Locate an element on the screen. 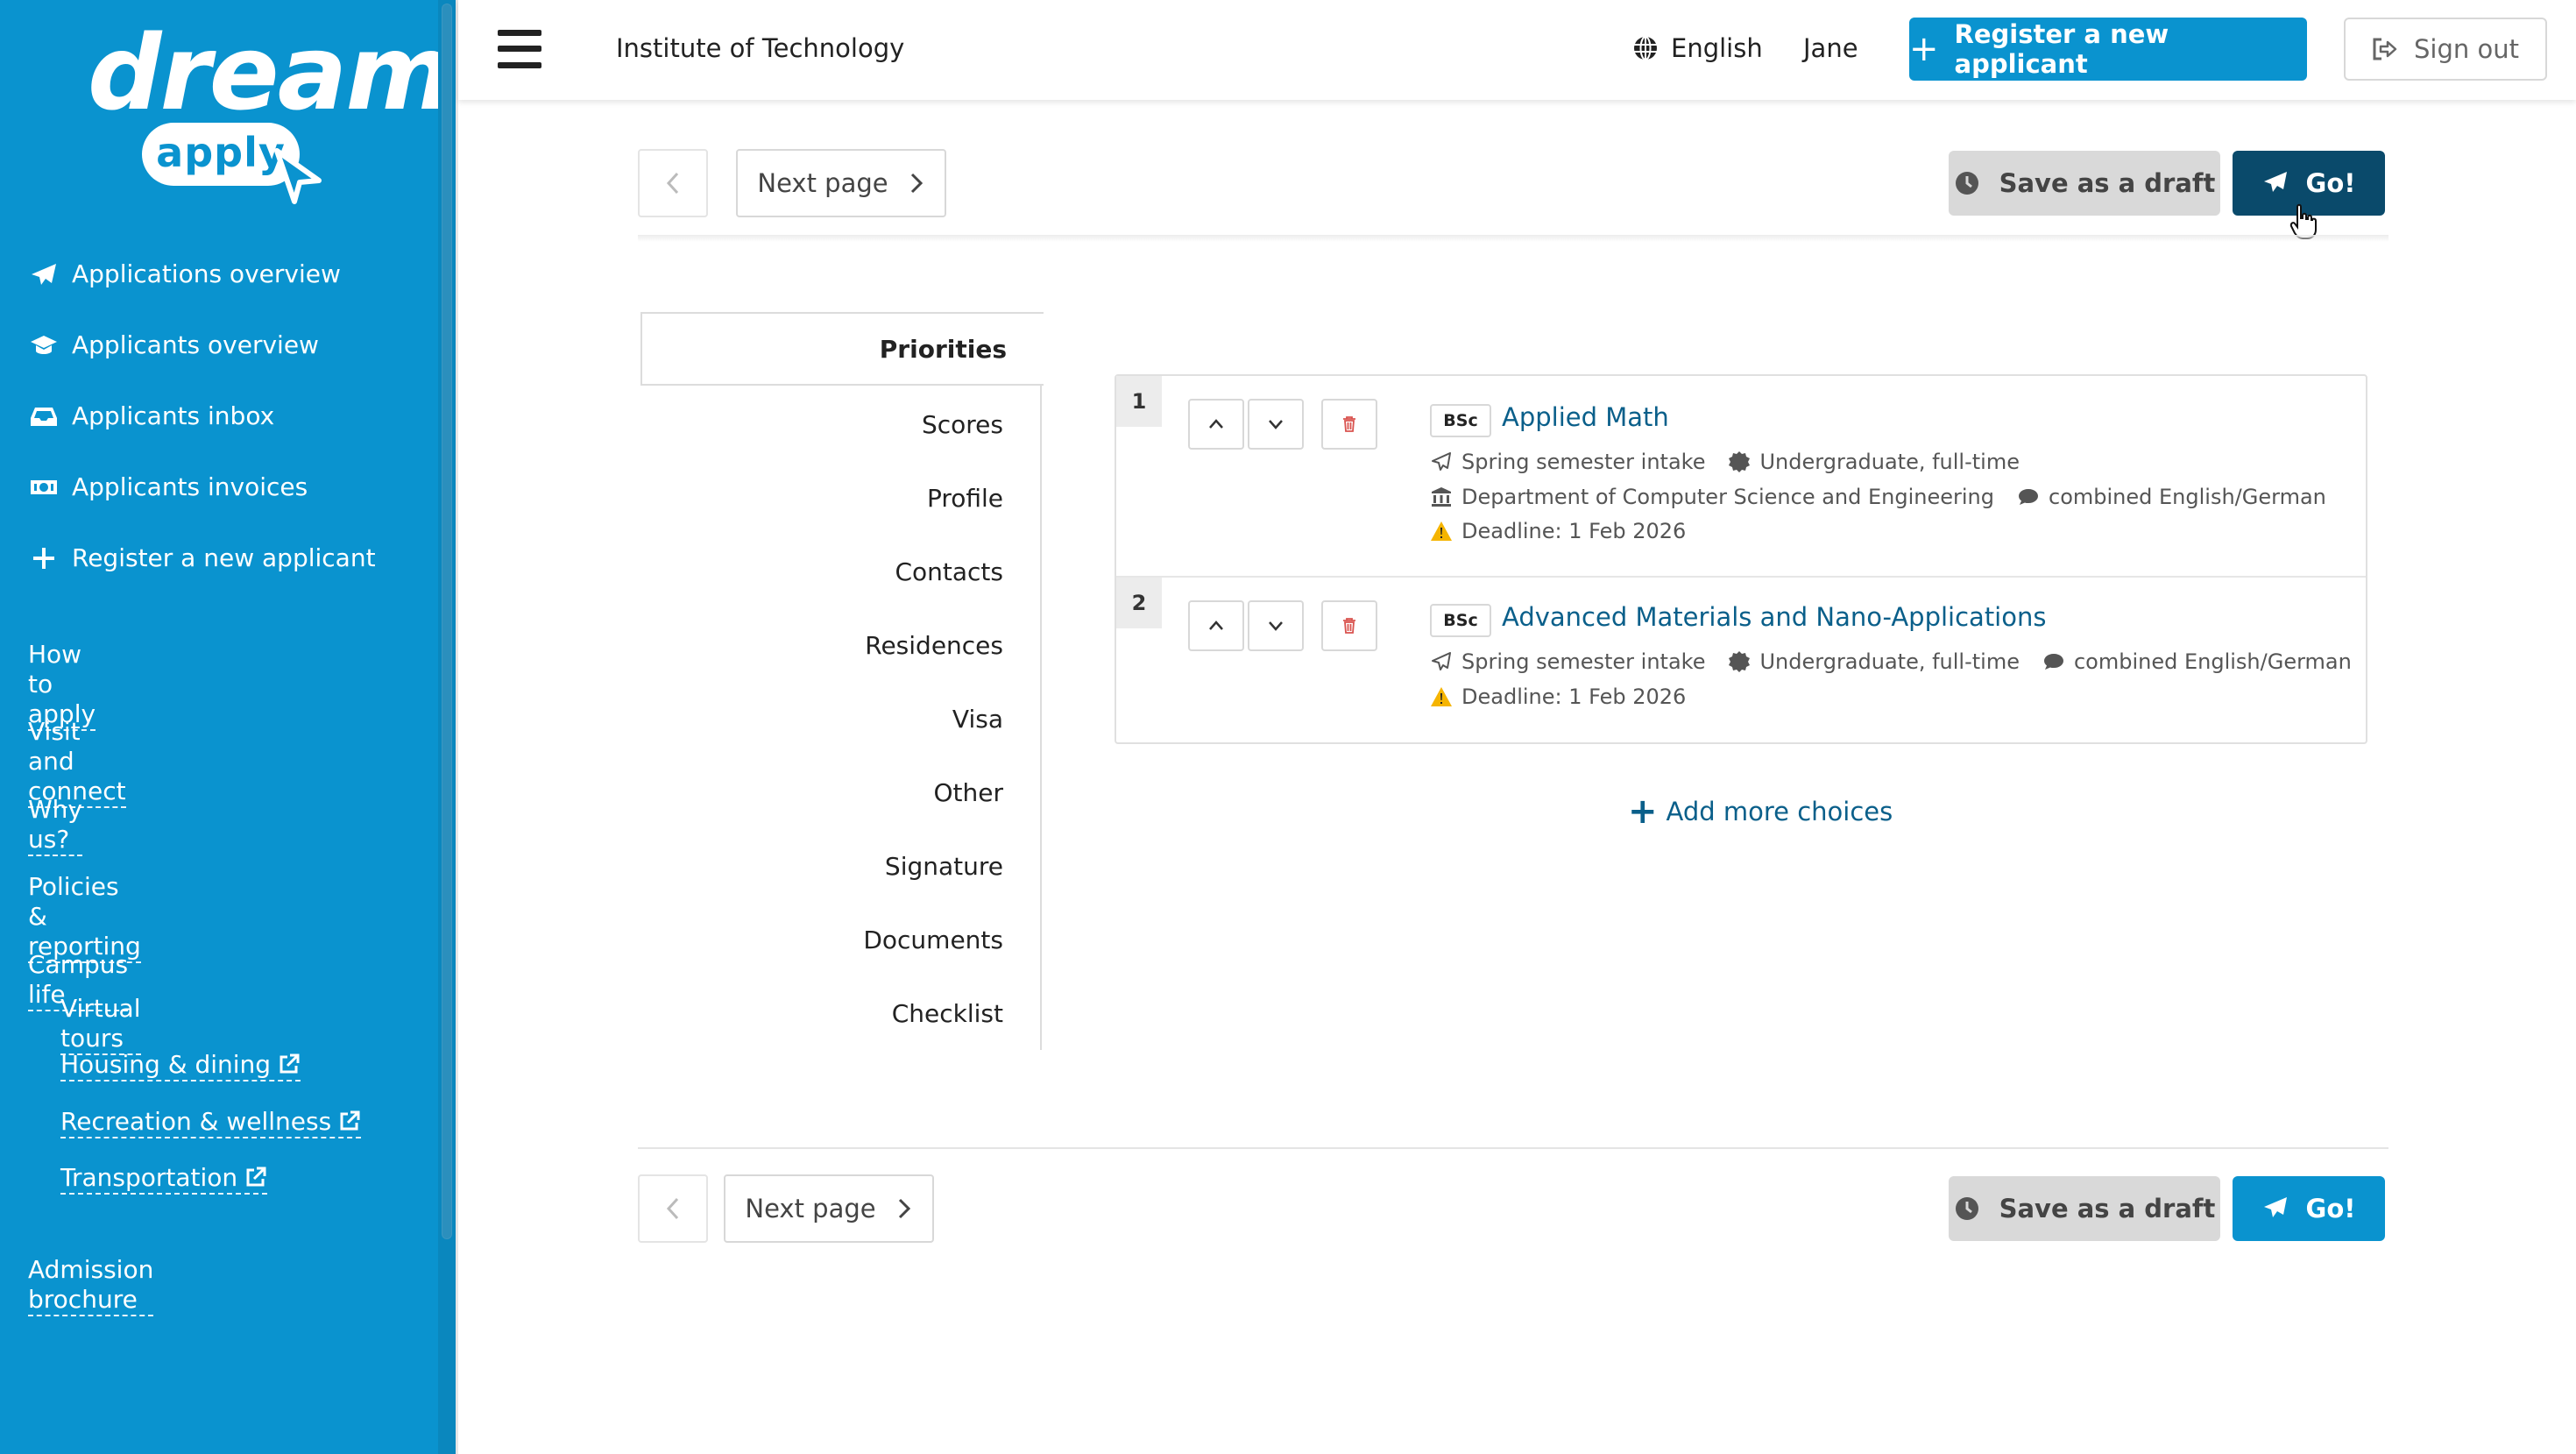  chevron-down-icon is located at coordinates (1276, 425).